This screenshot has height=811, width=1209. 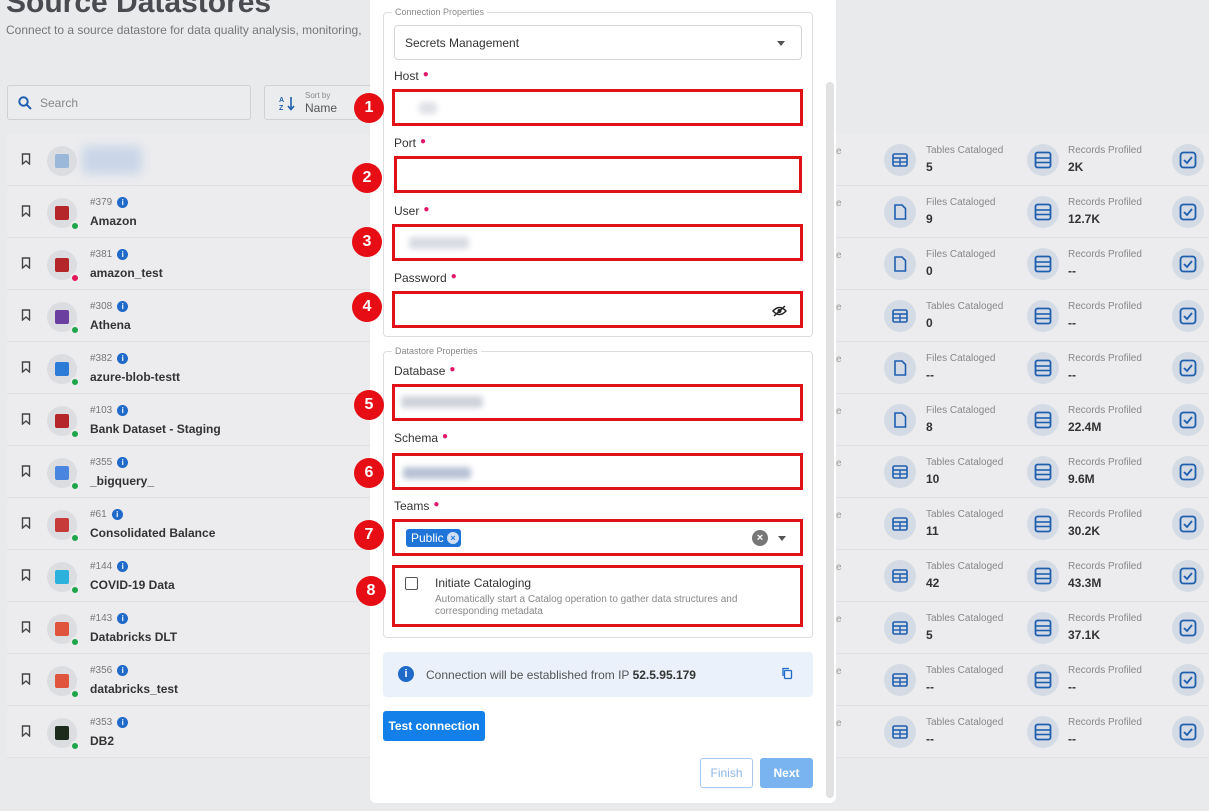 I want to click on datastore-id: #61 i, so click(x=106, y=514).